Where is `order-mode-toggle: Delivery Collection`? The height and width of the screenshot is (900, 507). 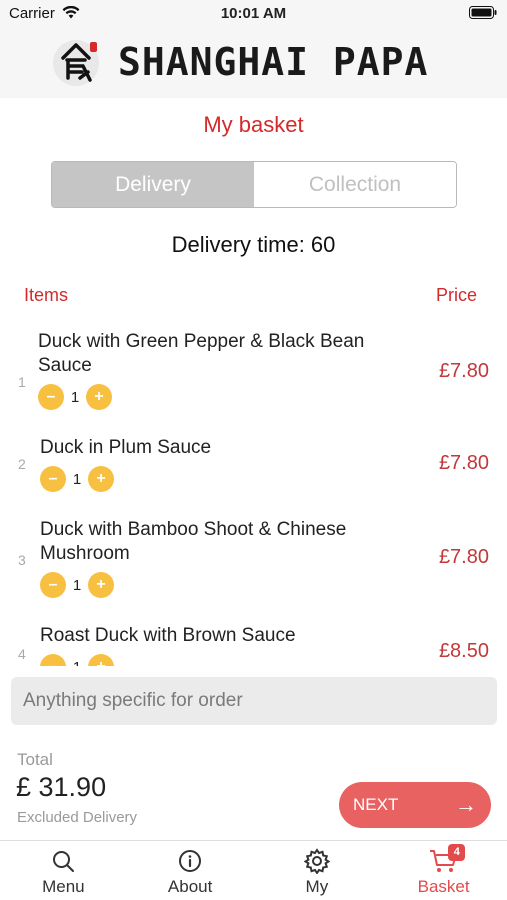
order-mode-toggle: Delivery Collection is located at coordinates (254, 184).